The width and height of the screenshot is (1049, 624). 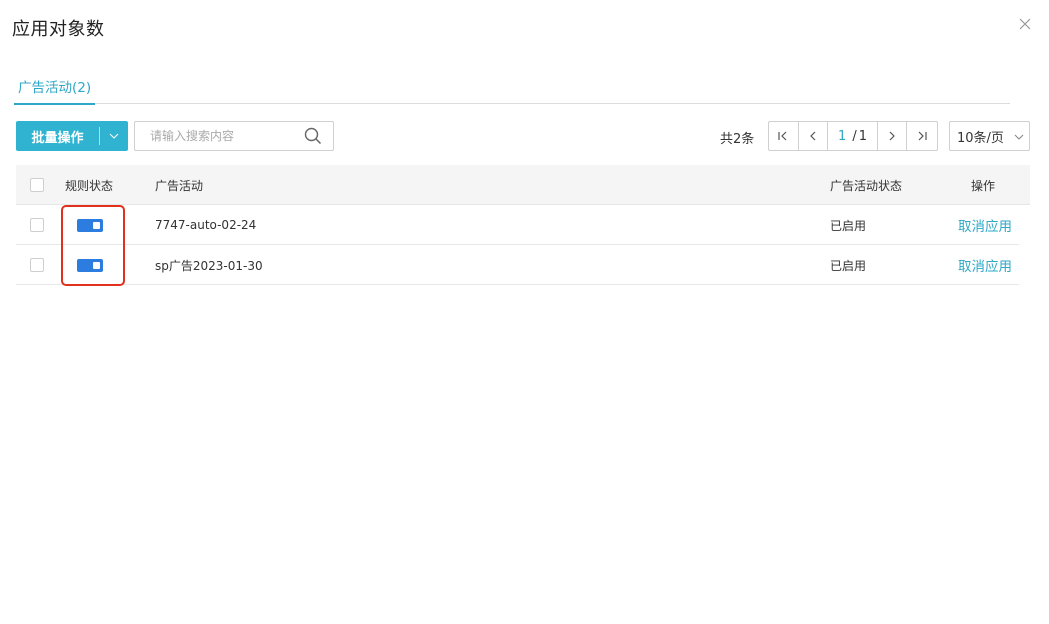 I want to click on total-pages: 1, so click(x=862, y=136).